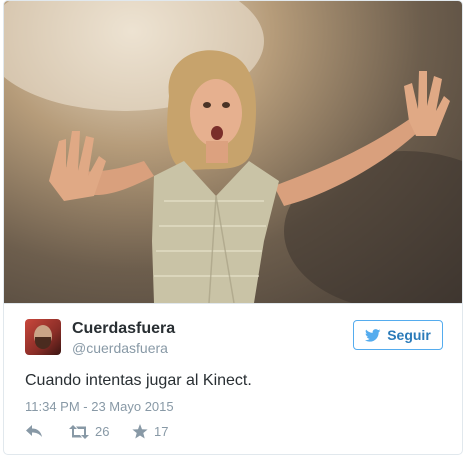 The width and height of the screenshot is (468, 460). I want to click on retweet-count: 26, so click(102, 431).